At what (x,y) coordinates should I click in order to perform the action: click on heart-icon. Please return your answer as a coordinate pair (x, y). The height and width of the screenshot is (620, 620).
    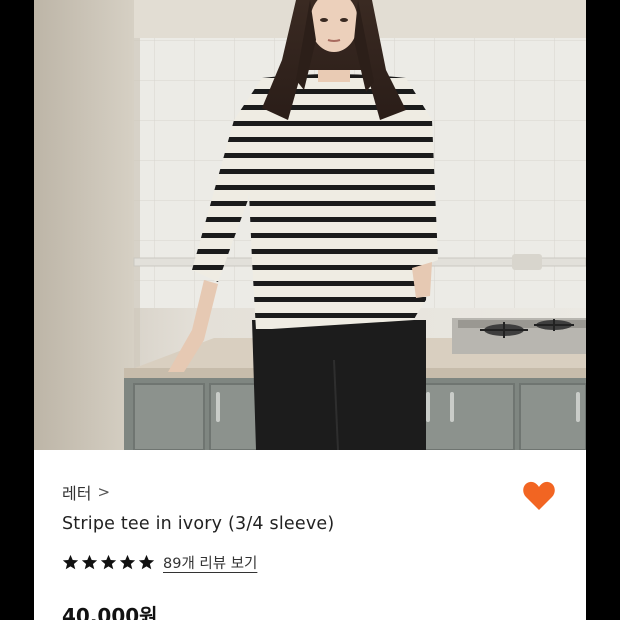
    Looking at the image, I should click on (539, 495).